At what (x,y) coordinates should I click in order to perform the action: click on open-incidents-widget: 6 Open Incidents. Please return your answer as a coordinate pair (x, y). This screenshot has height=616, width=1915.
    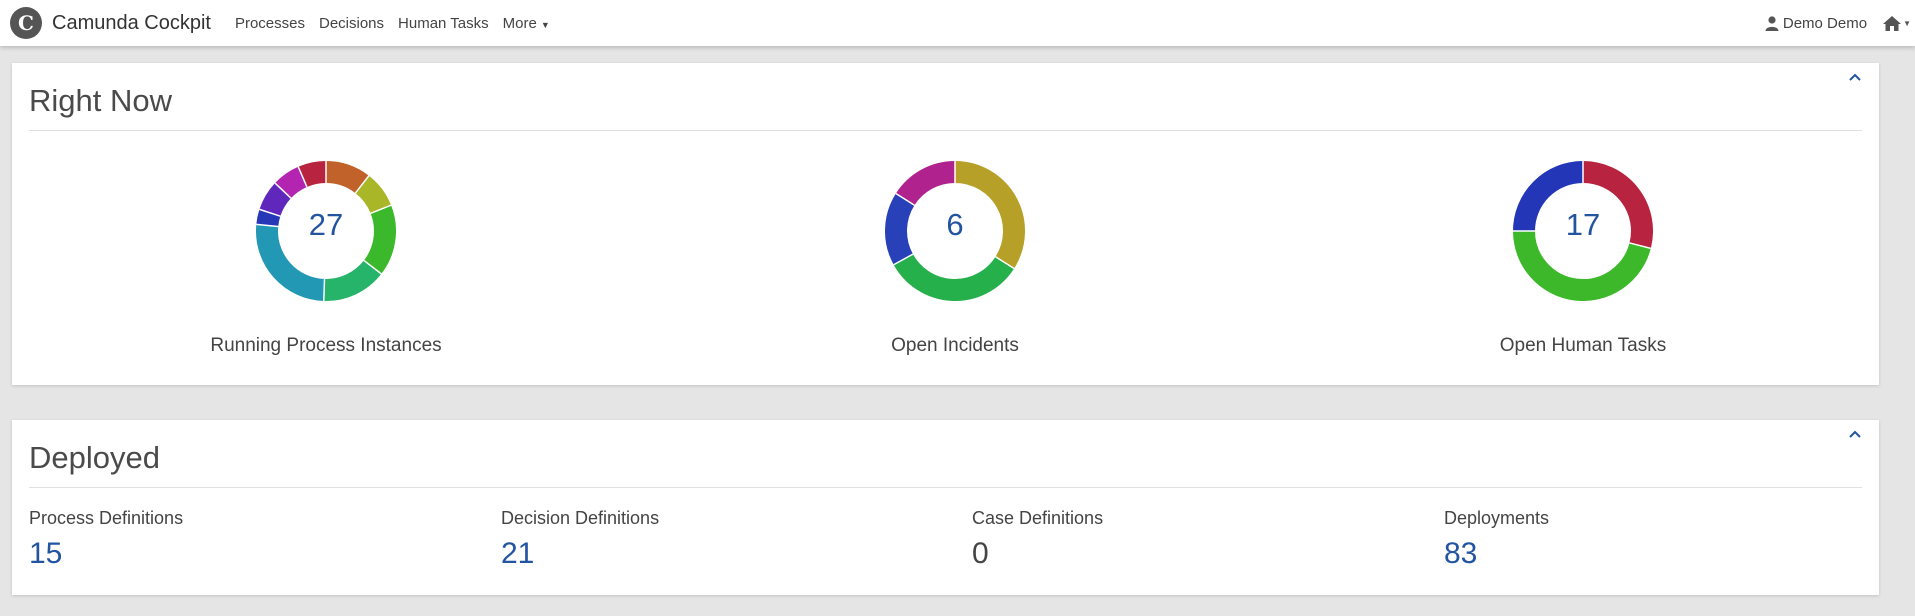
    Looking at the image, I should click on (955, 259).